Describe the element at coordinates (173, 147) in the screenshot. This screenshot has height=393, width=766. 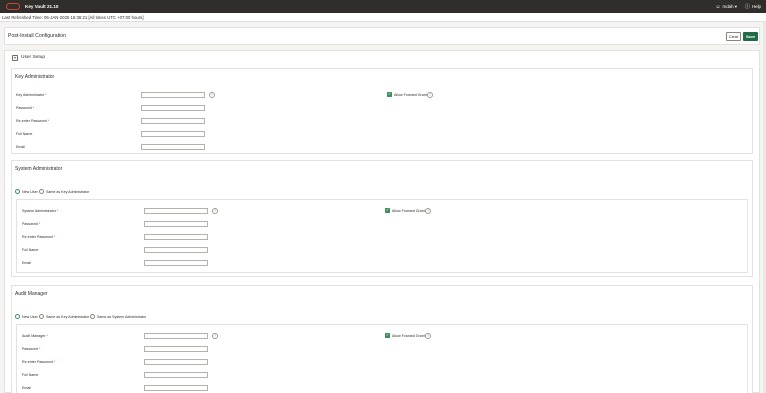
I see `key-admin-email-input` at that location.